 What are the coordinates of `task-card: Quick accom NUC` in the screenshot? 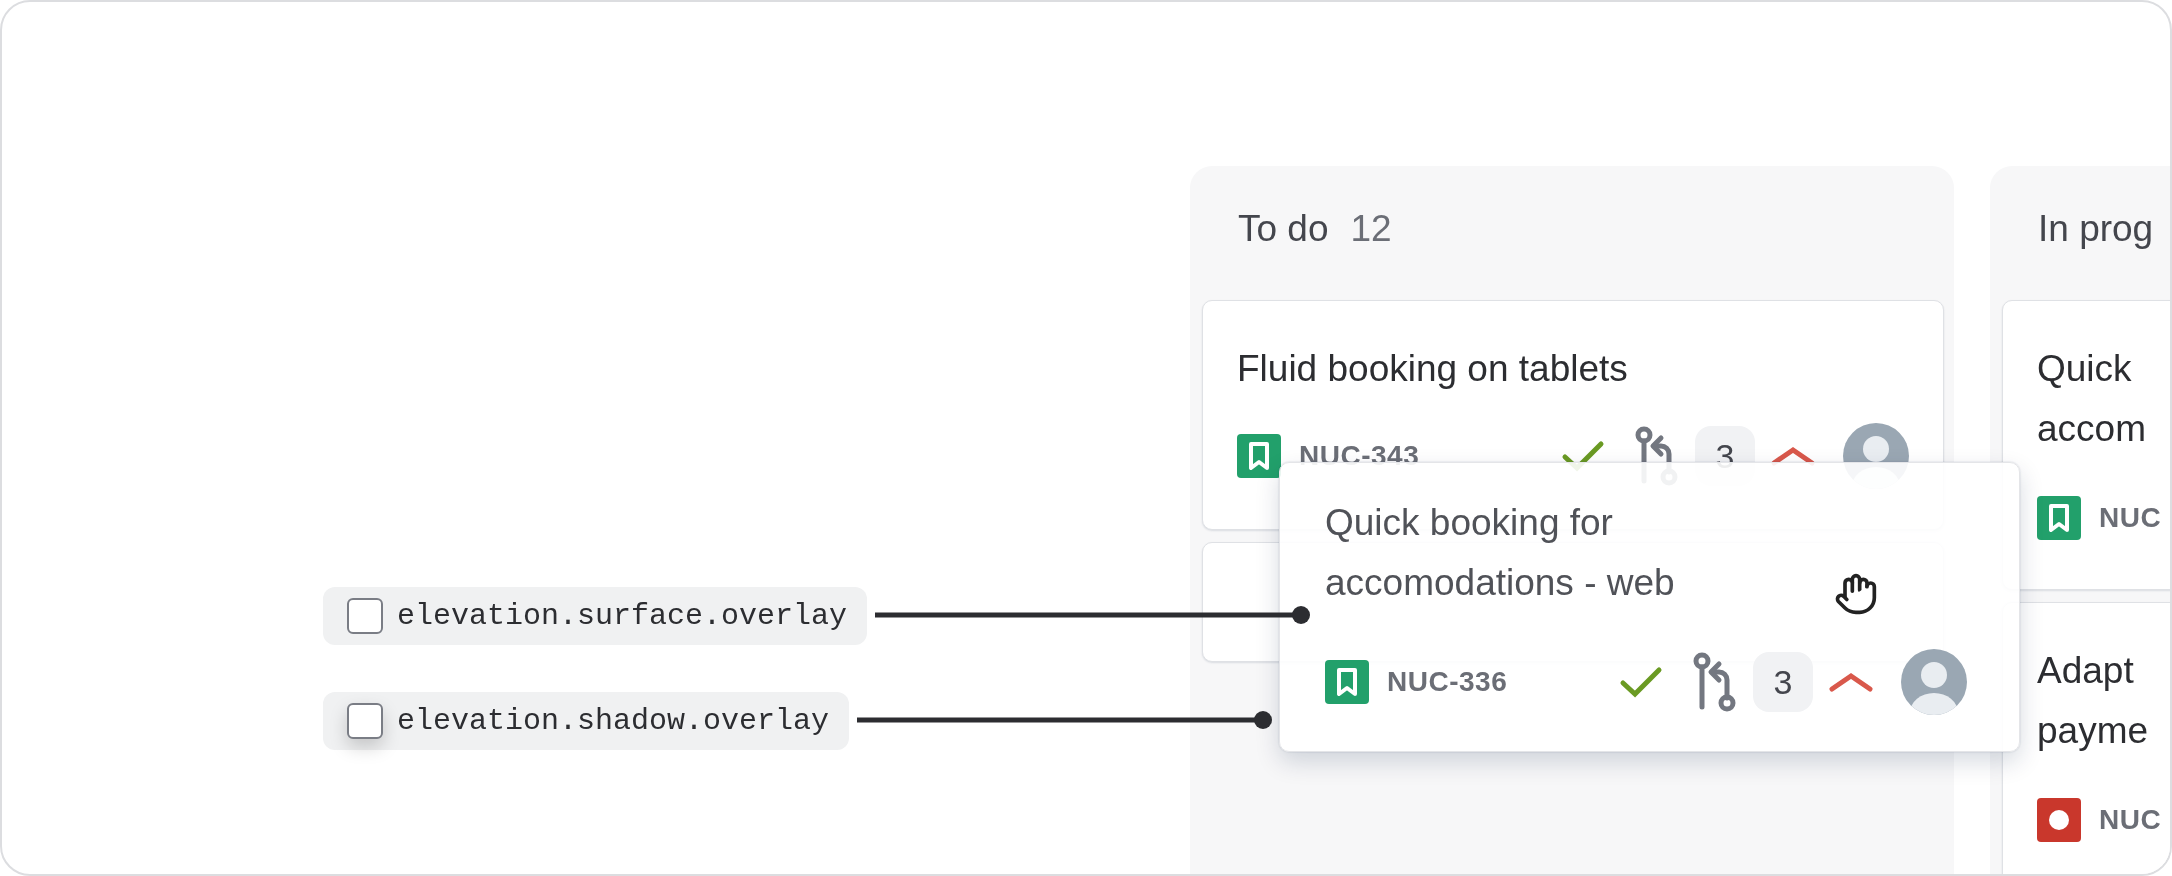 It's located at (2086, 445).